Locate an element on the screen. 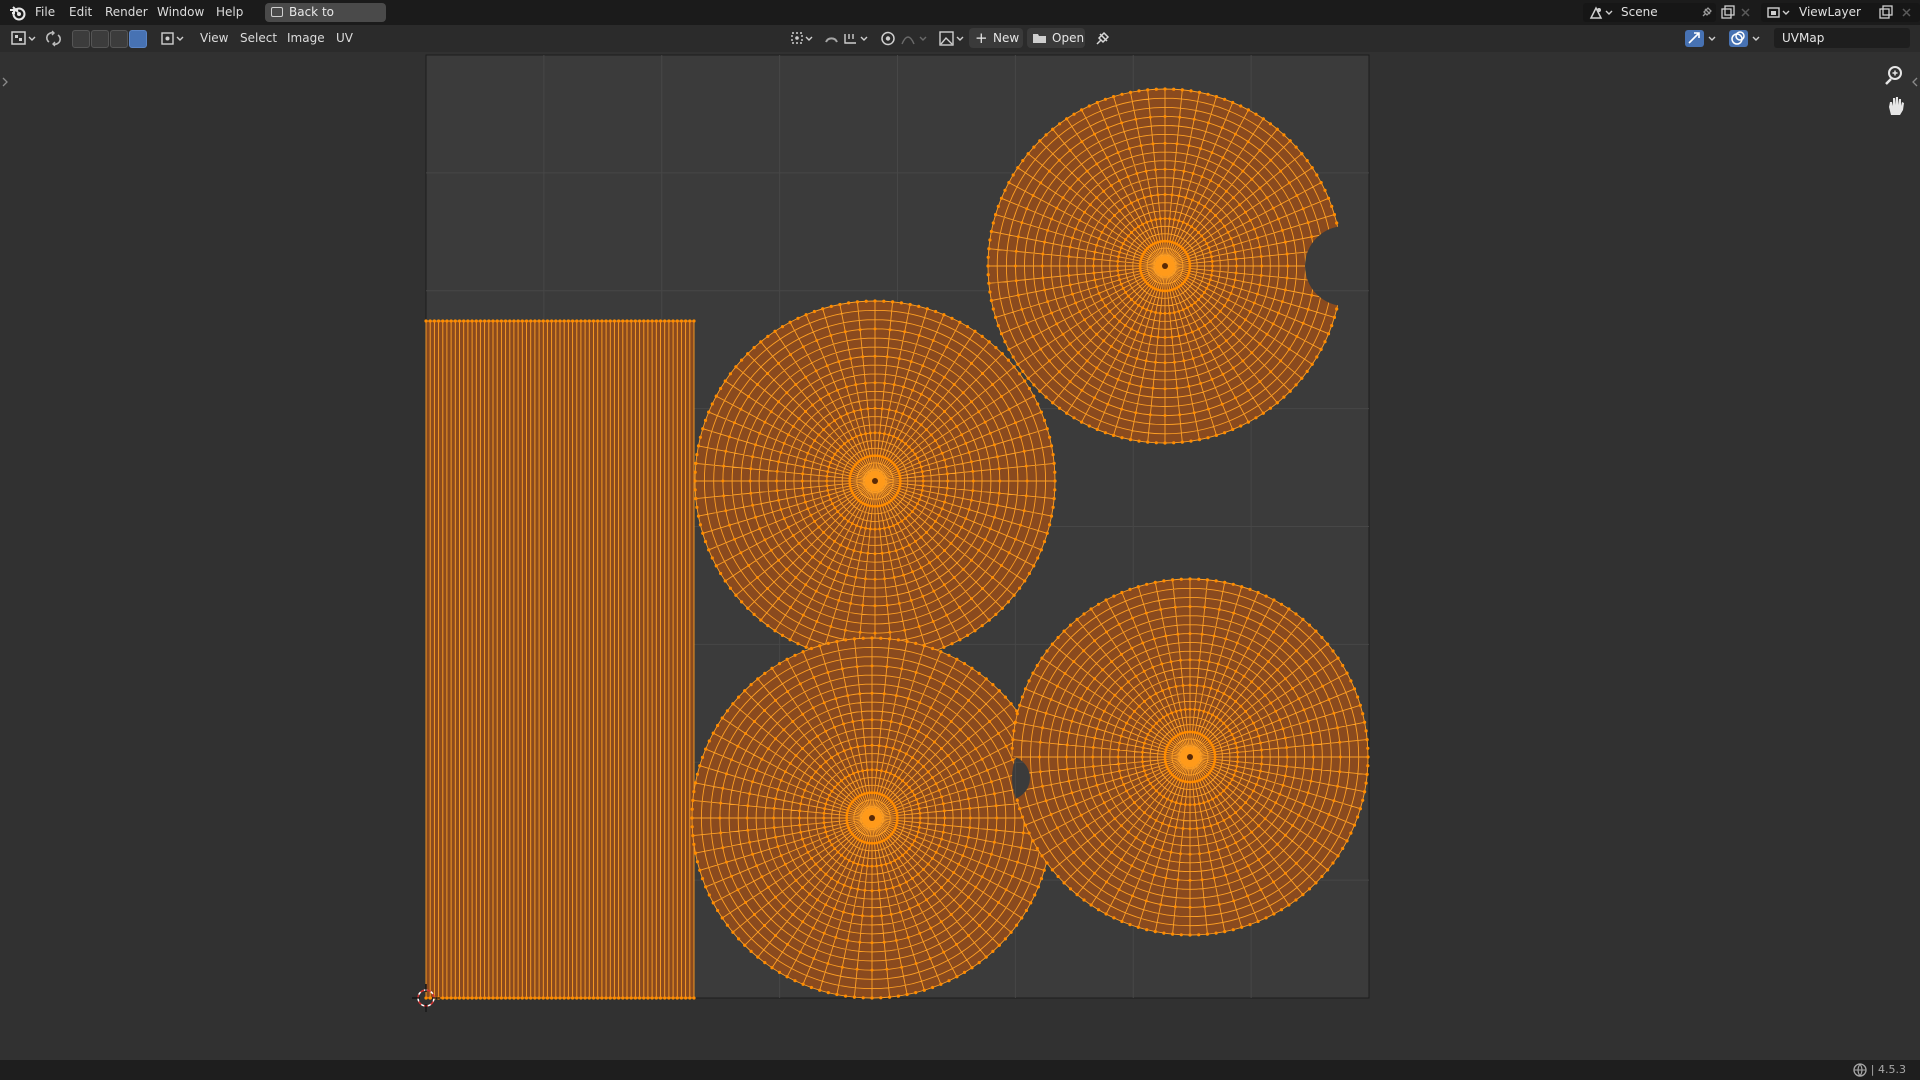 Image resolution: width=1920 pixels, height=1080 pixels. gizmo-icon is located at coordinates (1702, 38).